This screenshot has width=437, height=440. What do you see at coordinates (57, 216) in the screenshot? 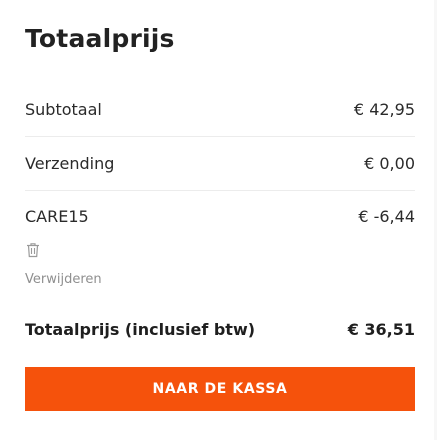
I see `discount-code-label: CARE15` at bounding box center [57, 216].